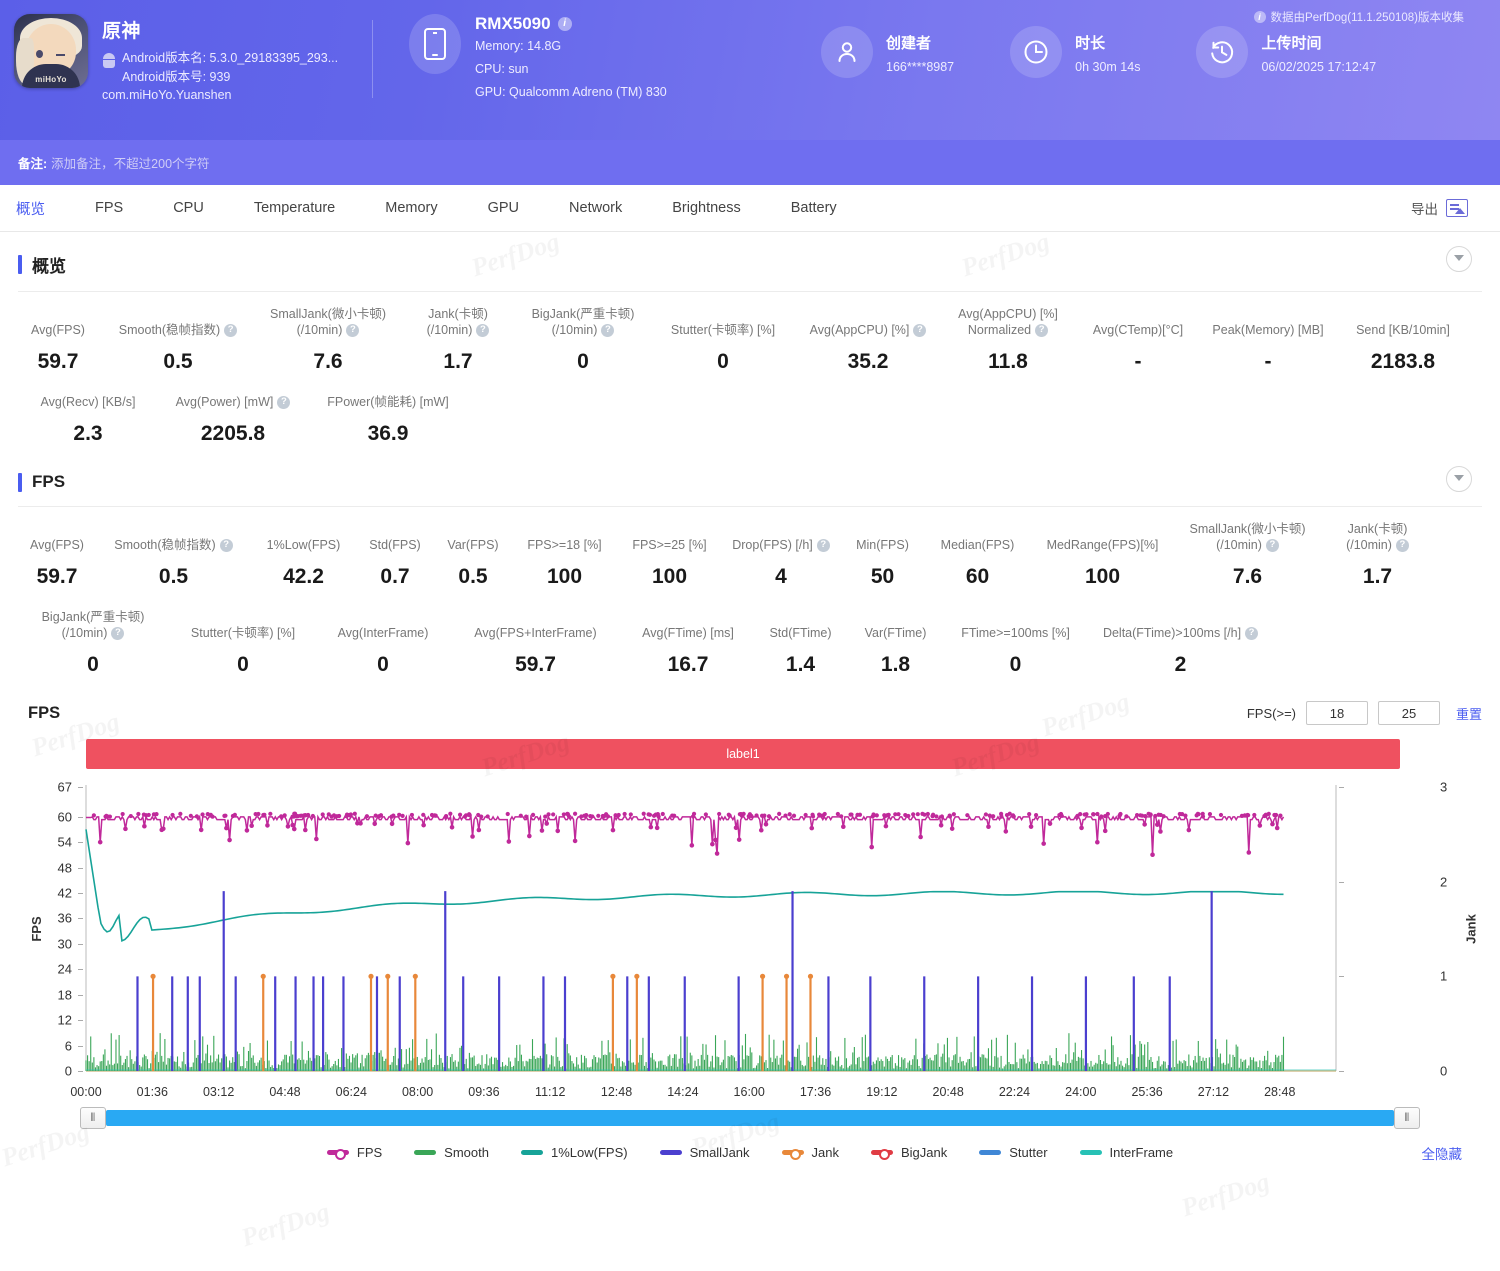  Describe the element at coordinates (1457, 208) in the screenshot. I see `export-icon` at that location.